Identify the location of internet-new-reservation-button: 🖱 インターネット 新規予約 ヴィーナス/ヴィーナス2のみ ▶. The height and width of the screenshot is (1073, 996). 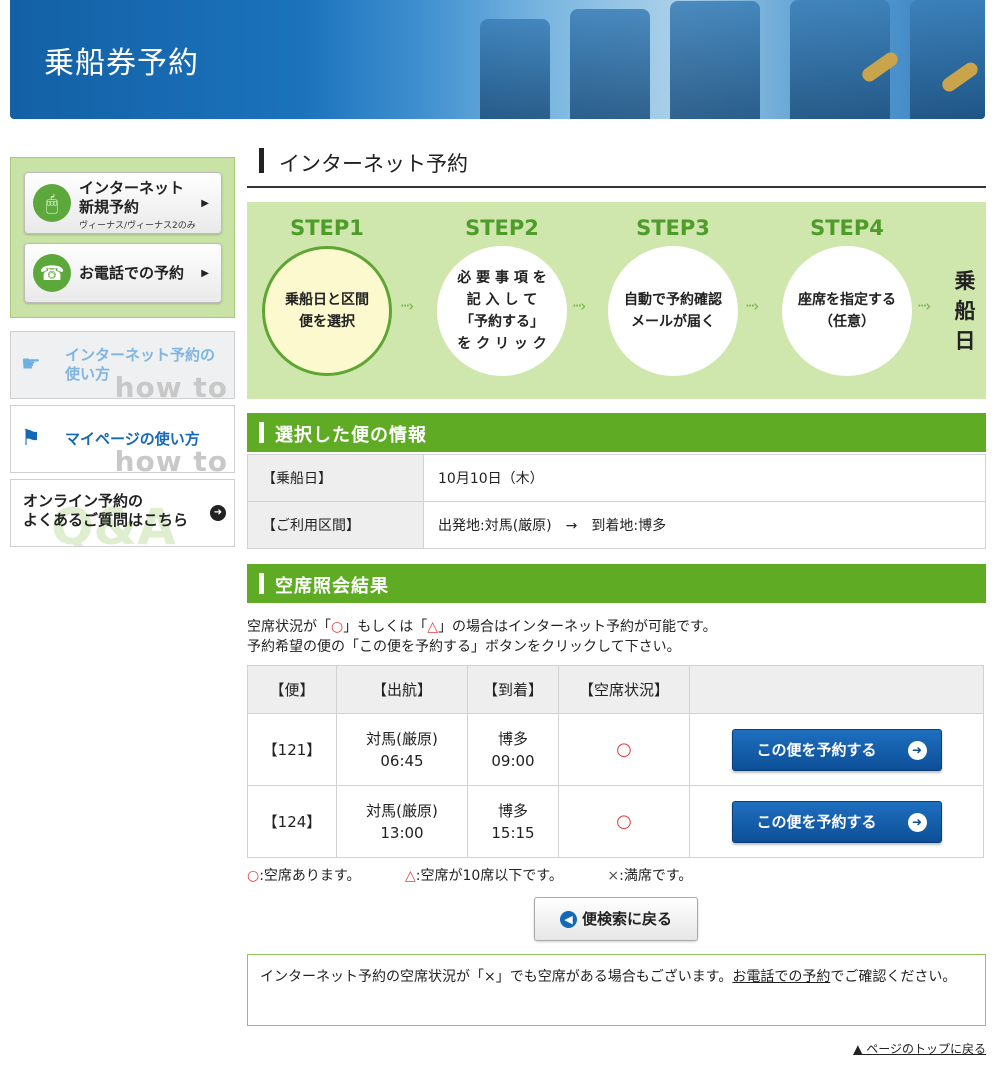
(123, 203).